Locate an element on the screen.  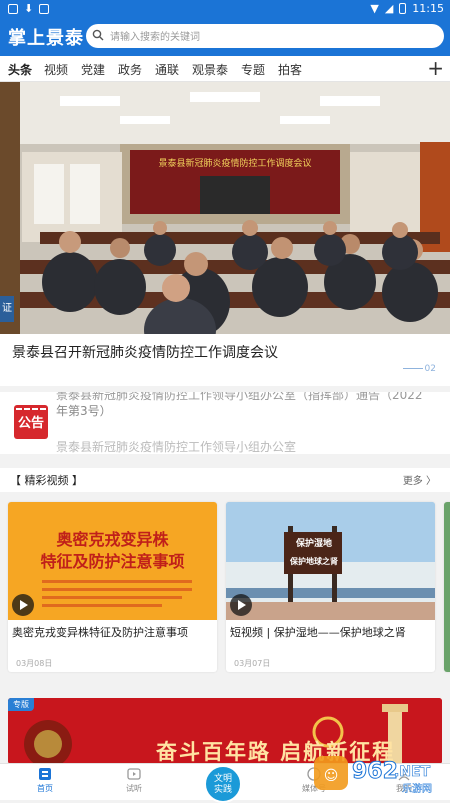
site-watermark: ☺ 962 .NET 乐游网 is located at coordinates (379, 773).